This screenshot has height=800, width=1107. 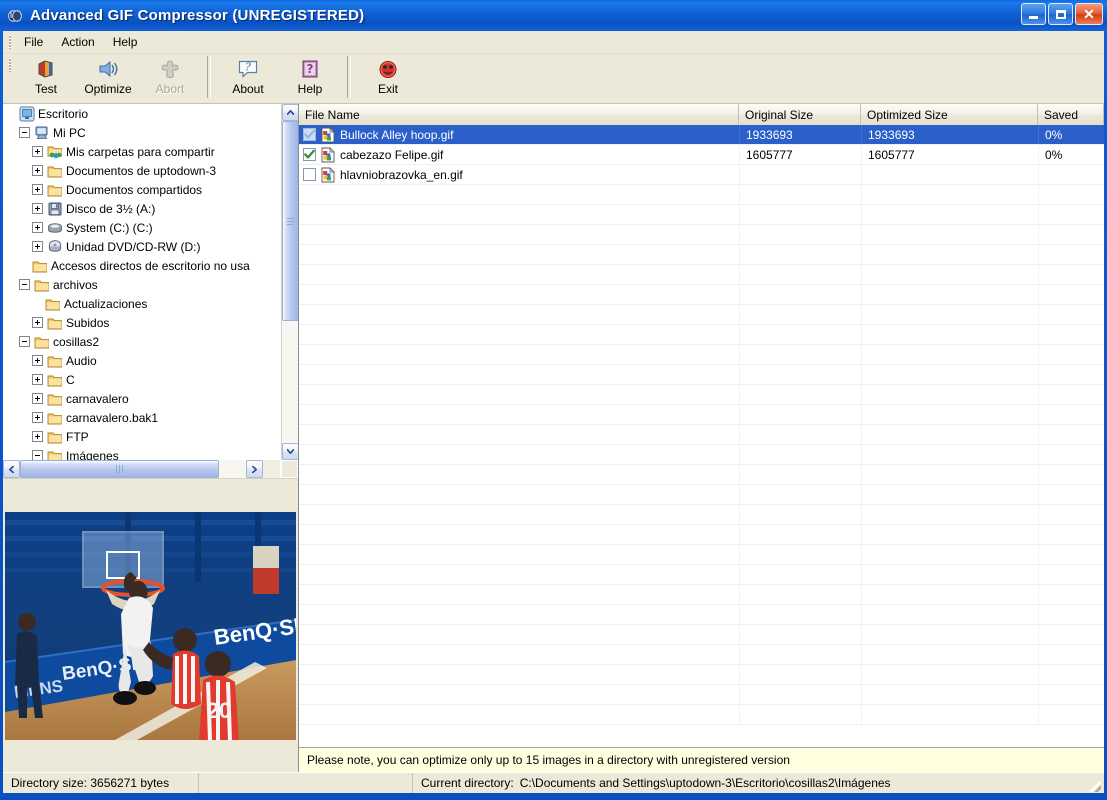 What do you see at coordinates (254, 469) in the screenshot?
I see `scroll-right-button` at bounding box center [254, 469].